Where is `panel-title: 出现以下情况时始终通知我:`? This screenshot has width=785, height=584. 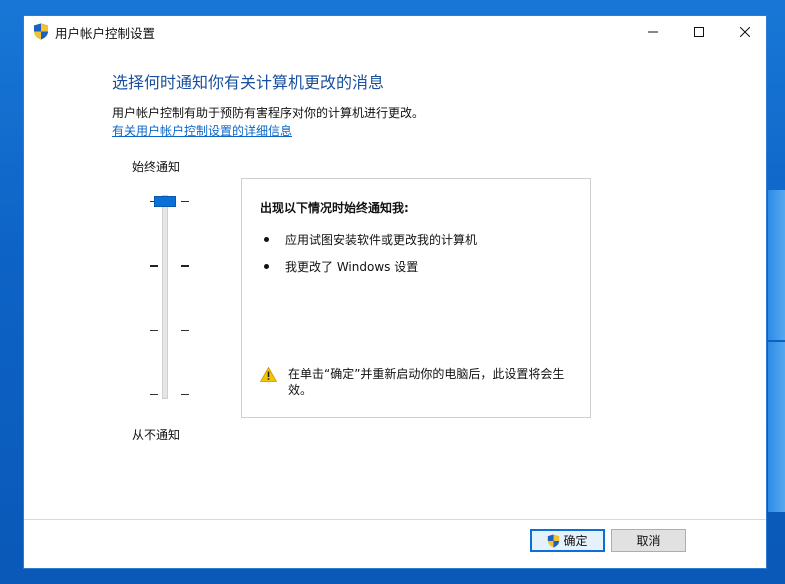
panel-title: 出现以下情况时始终通知我: is located at coordinates (334, 208).